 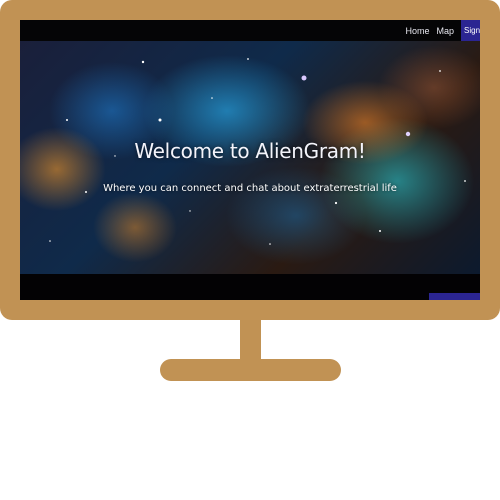 I want to click on nav-link-home: Home, so click(x=417, y=31).